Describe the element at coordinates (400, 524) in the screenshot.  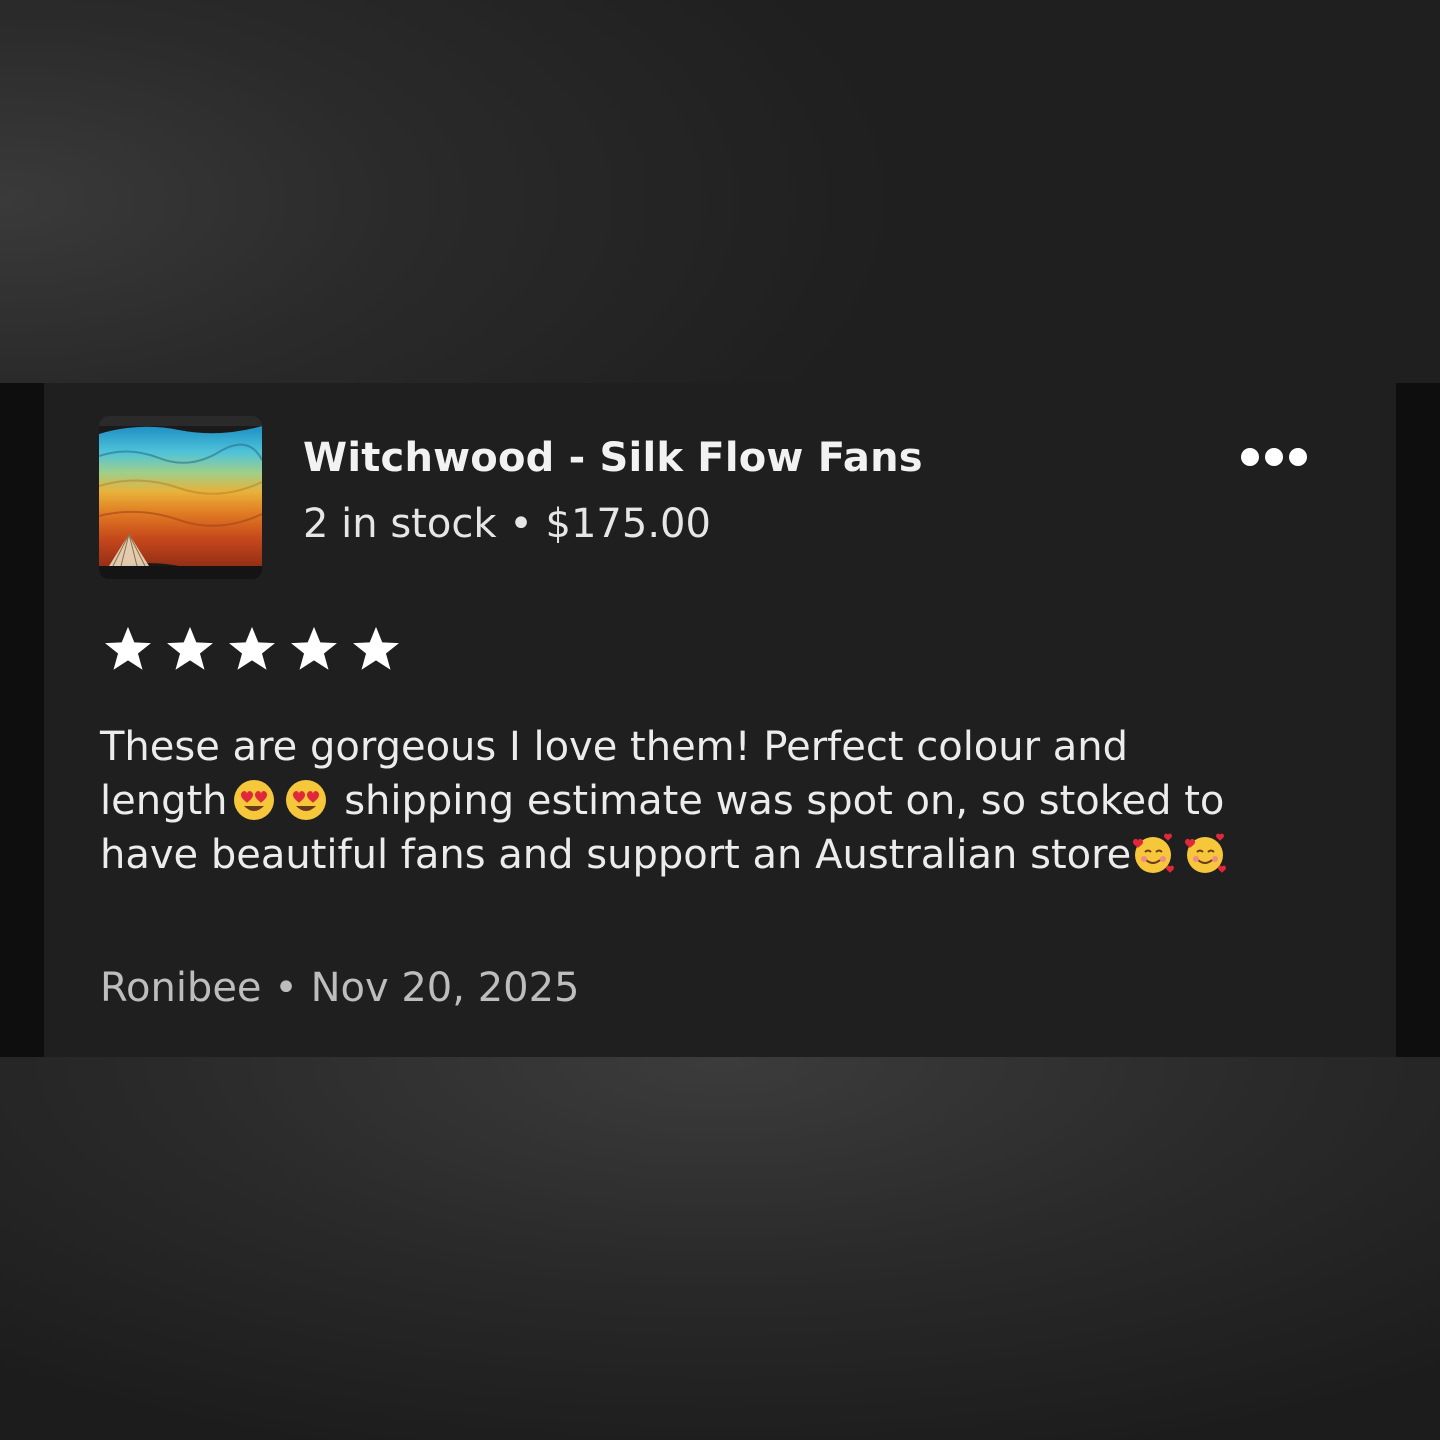
I see `stock-count: 2 in stock` at that location.